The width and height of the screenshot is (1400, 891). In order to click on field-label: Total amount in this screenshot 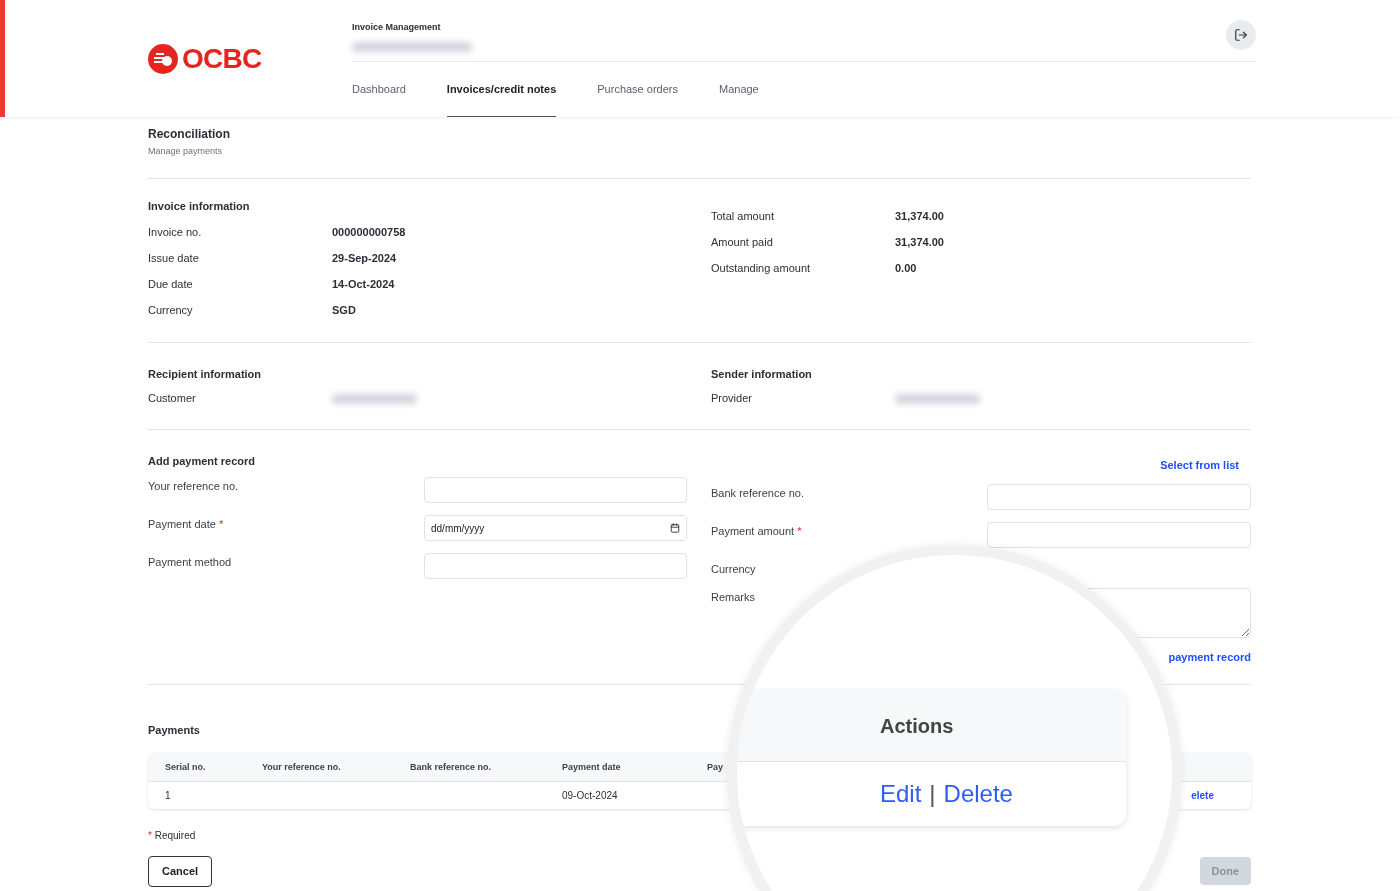, I will do `click(743, 216)`.